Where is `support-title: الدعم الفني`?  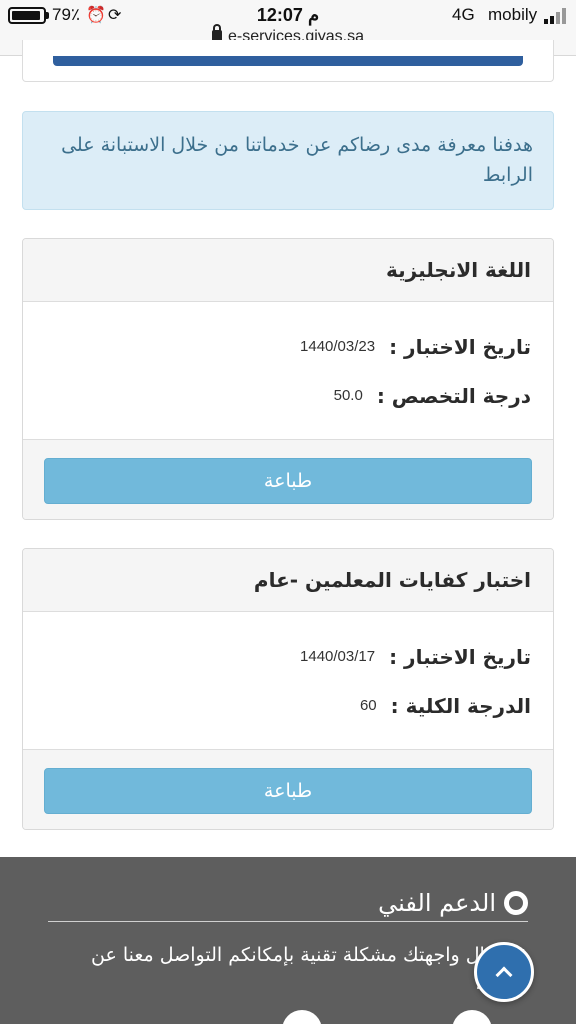 support-title: الدعم الفني is located at coordinates (453, 903).